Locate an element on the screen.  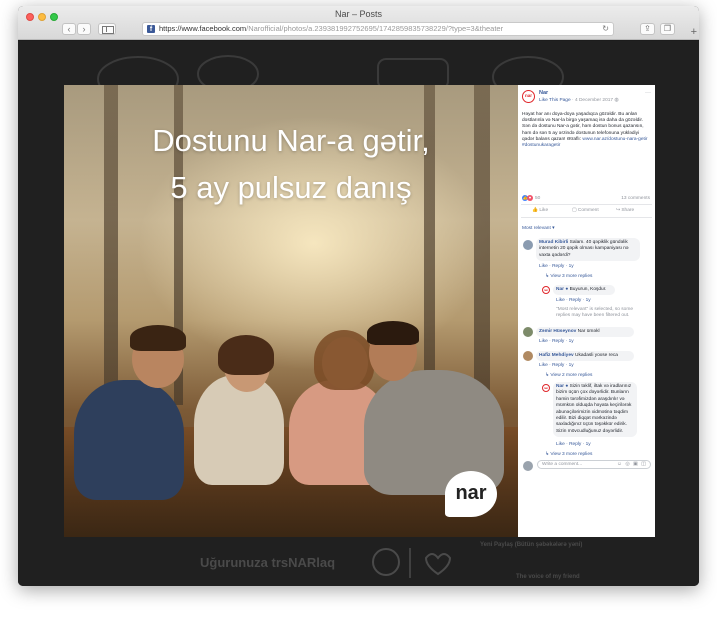
window-title: Nar – Posts is located at coordinates (358, 14).